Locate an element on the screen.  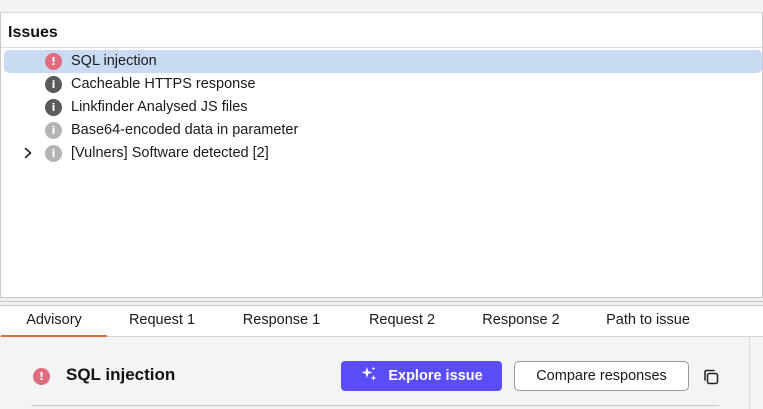
compare-responses-button: Compare responses is located at coordinates (601, 376).